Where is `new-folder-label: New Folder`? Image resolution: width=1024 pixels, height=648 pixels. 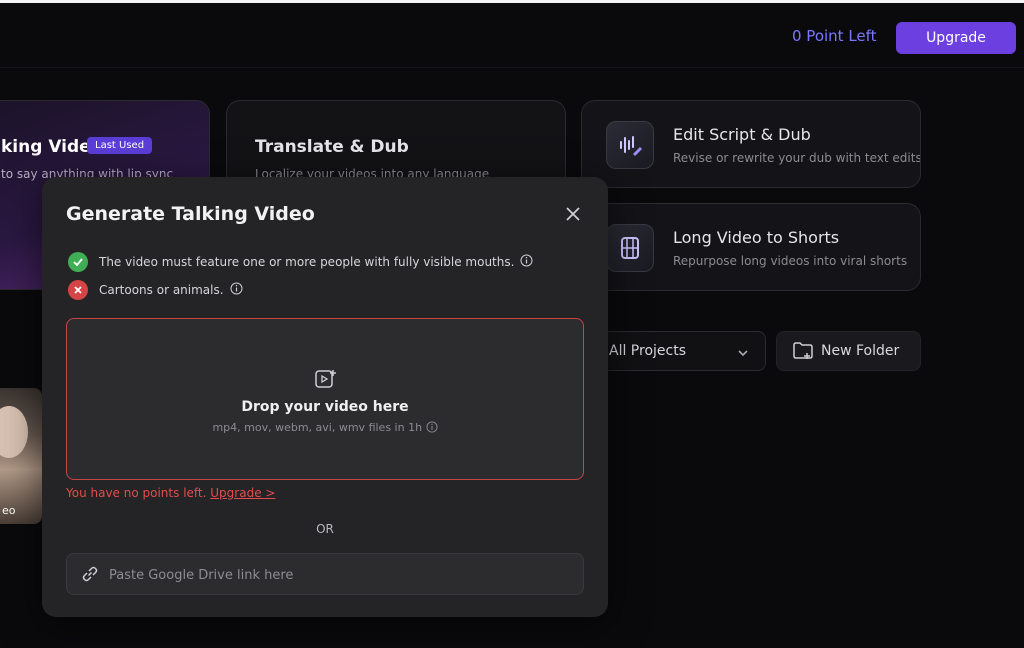
new-folder-label: New Folder is located at coordinates (860, 351).